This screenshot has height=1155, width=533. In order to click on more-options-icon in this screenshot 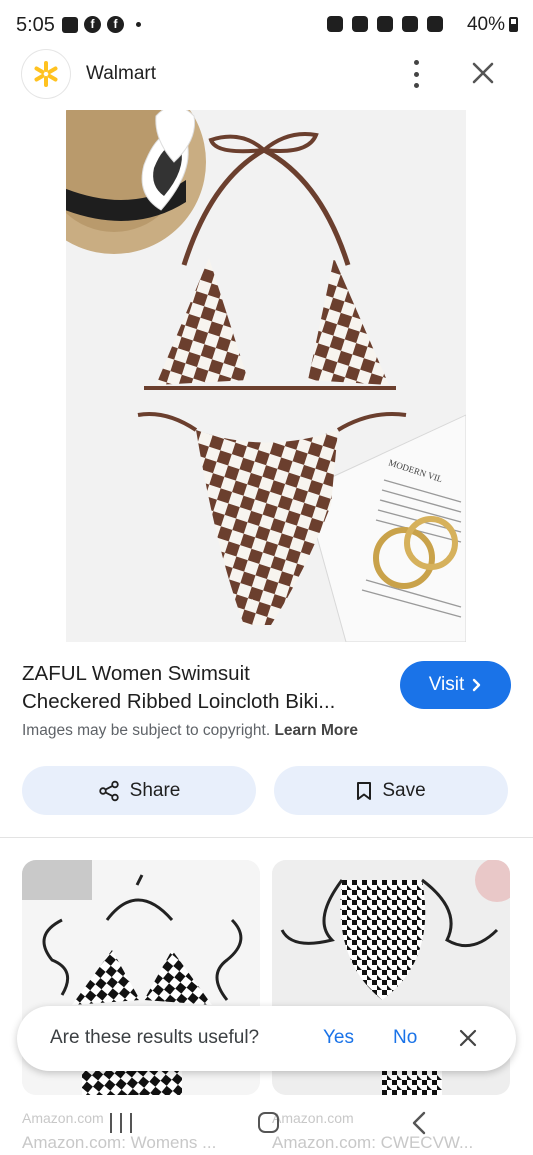, I will do `click(416, 74)`.